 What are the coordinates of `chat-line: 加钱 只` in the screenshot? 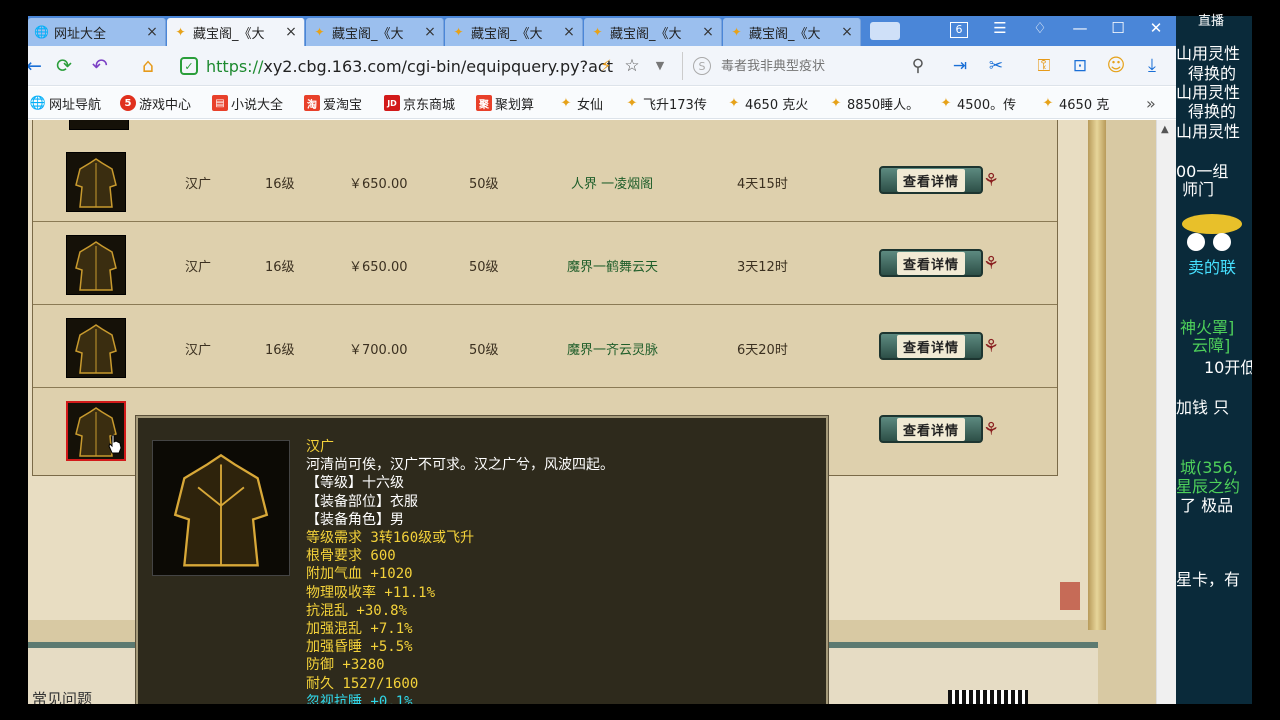 It's located at (1203, 407).